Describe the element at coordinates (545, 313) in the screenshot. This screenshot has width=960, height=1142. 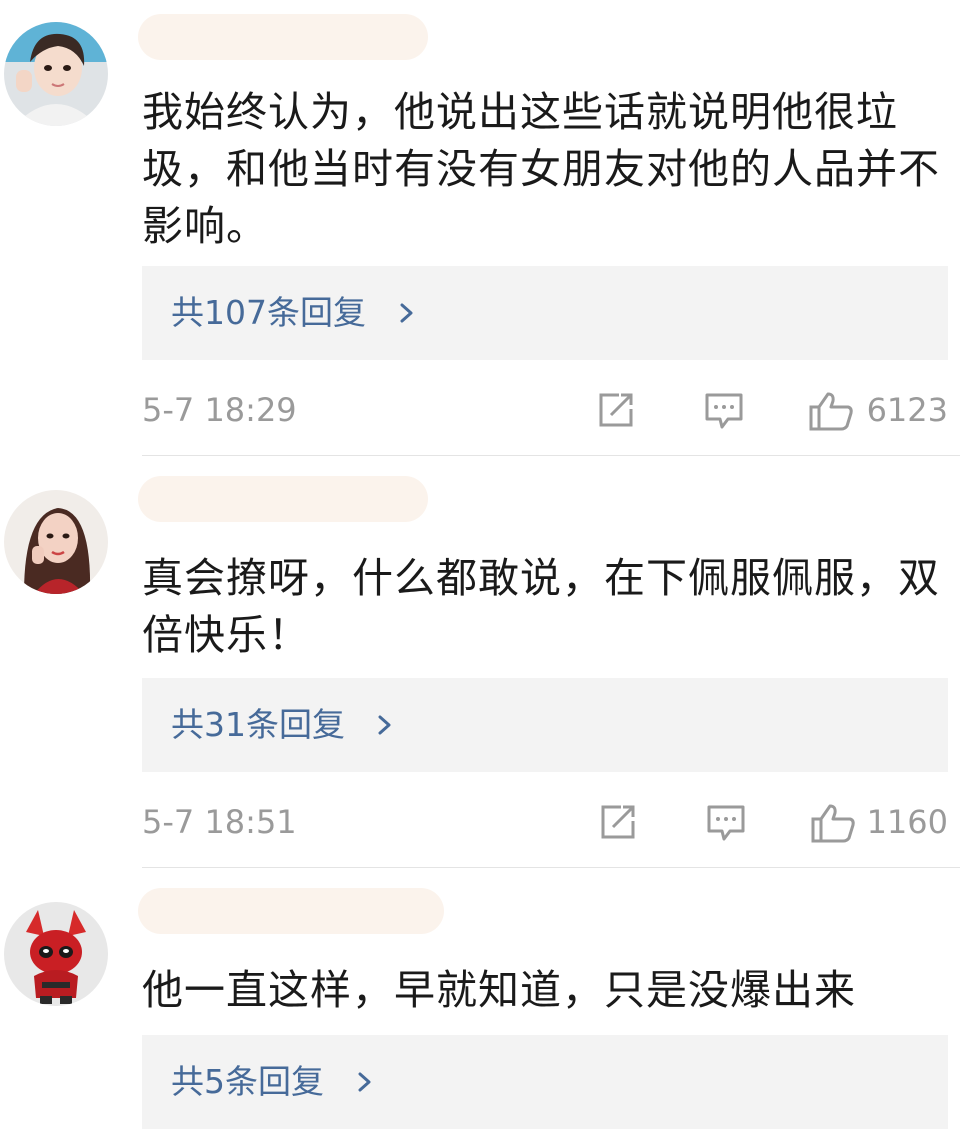
I see `view-replies-button: 共107条回复` at that location.